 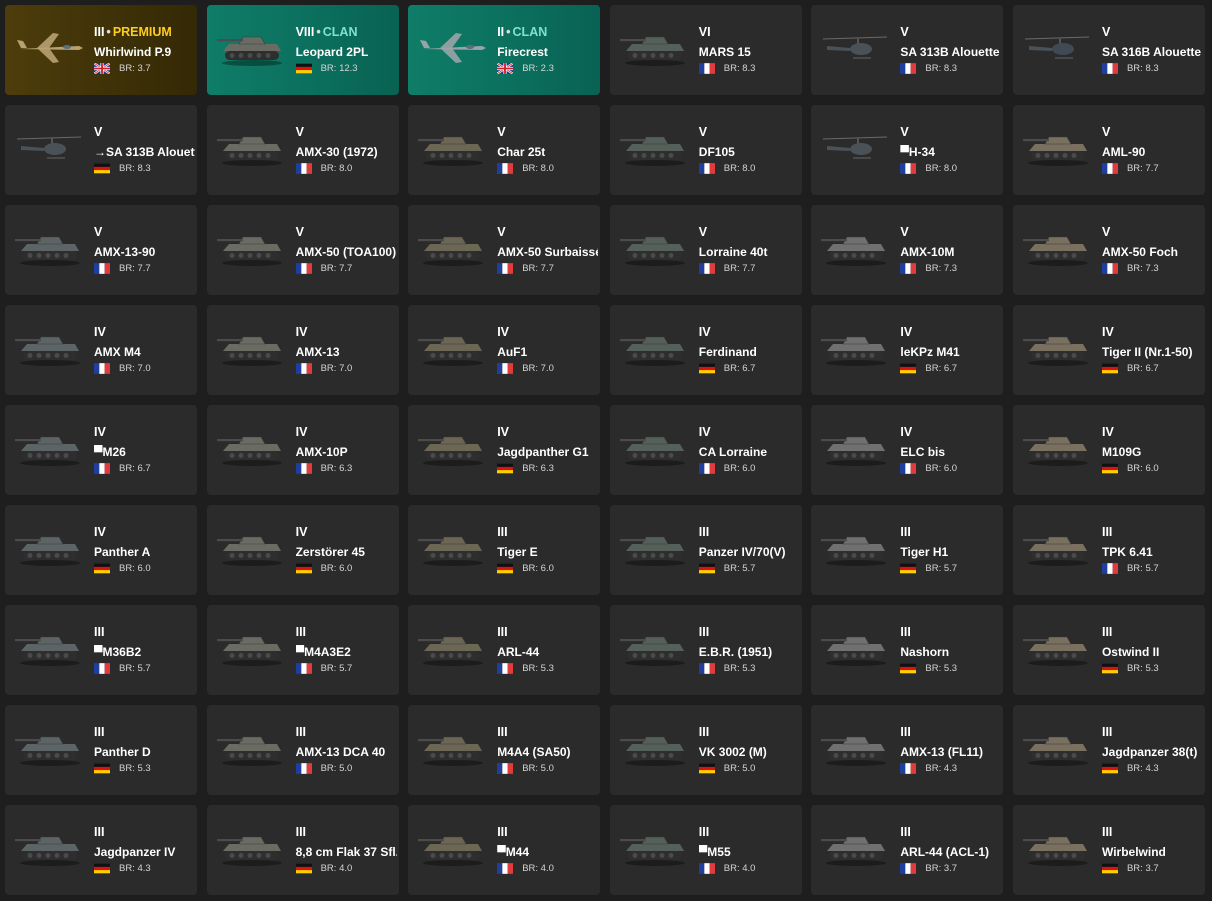 I want to click on vehicle-card: V AMX-50 Foch BR: 7.3, so click(x=1108, y=250).